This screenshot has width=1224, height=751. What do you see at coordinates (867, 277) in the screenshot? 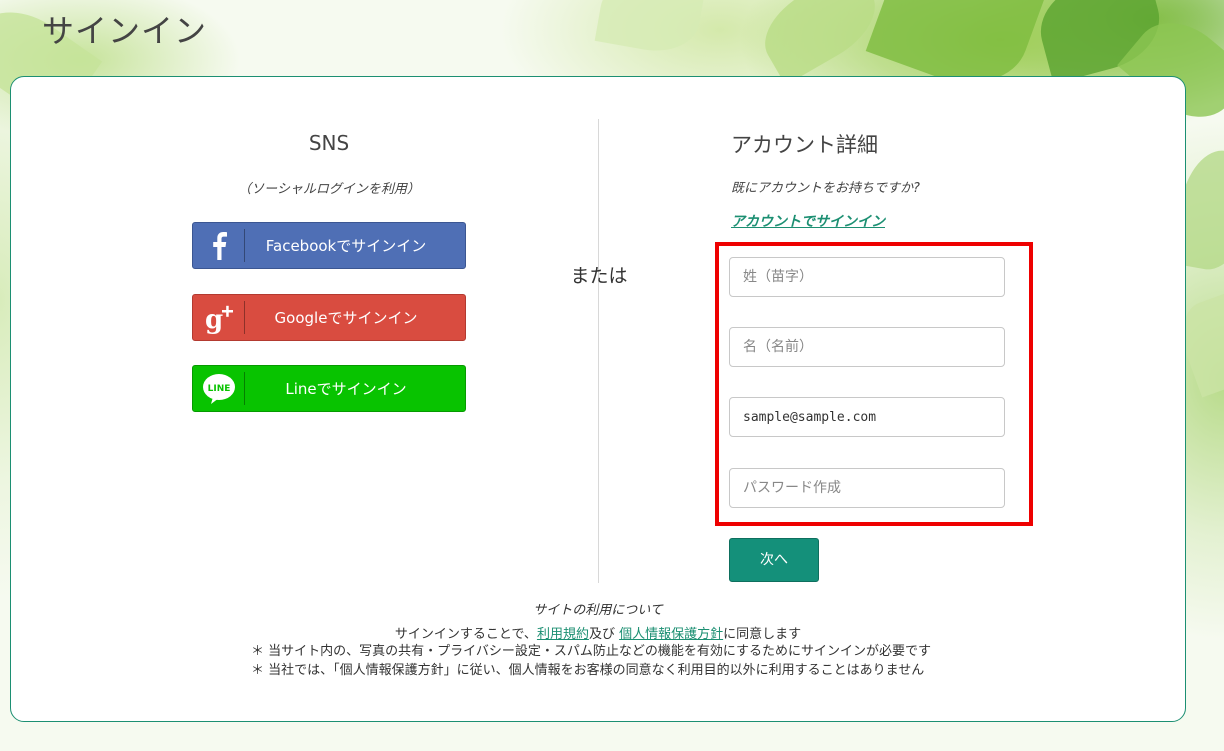
I see `last-name-input` at bounding box center [867, 277].